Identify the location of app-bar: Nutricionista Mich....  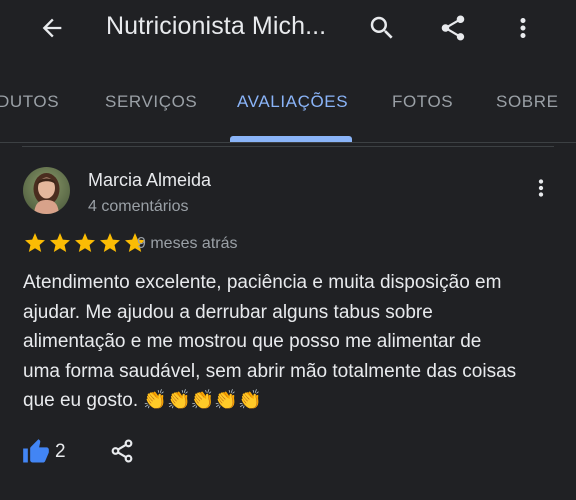
(288, 28).